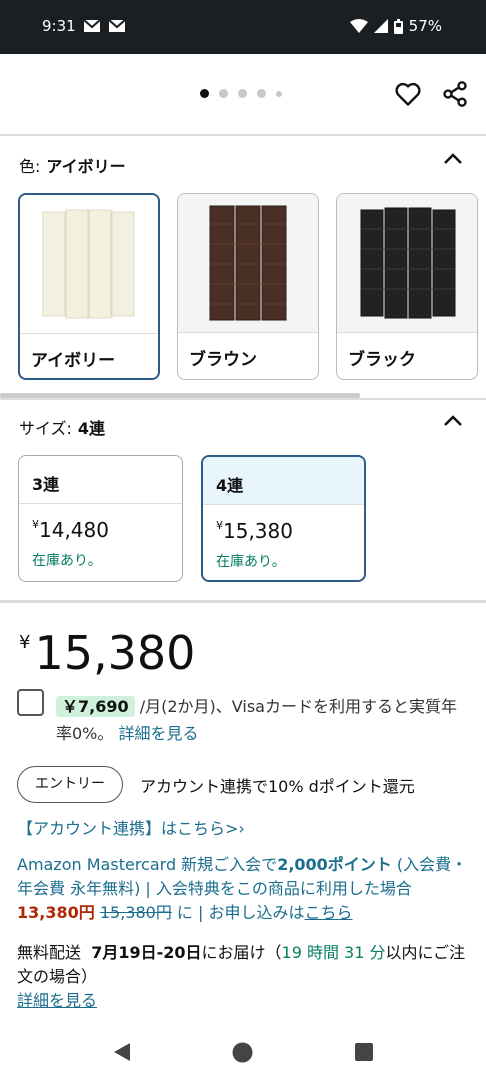  I want to click on back-icon, so click(122, 1052).